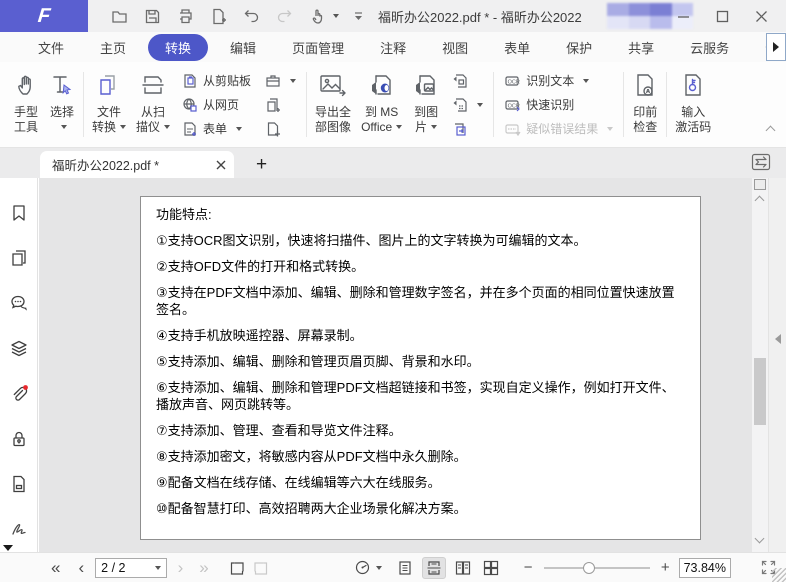 This screenshot has height=582, width=786. I want to click on open-file-button, so click(119, 16).